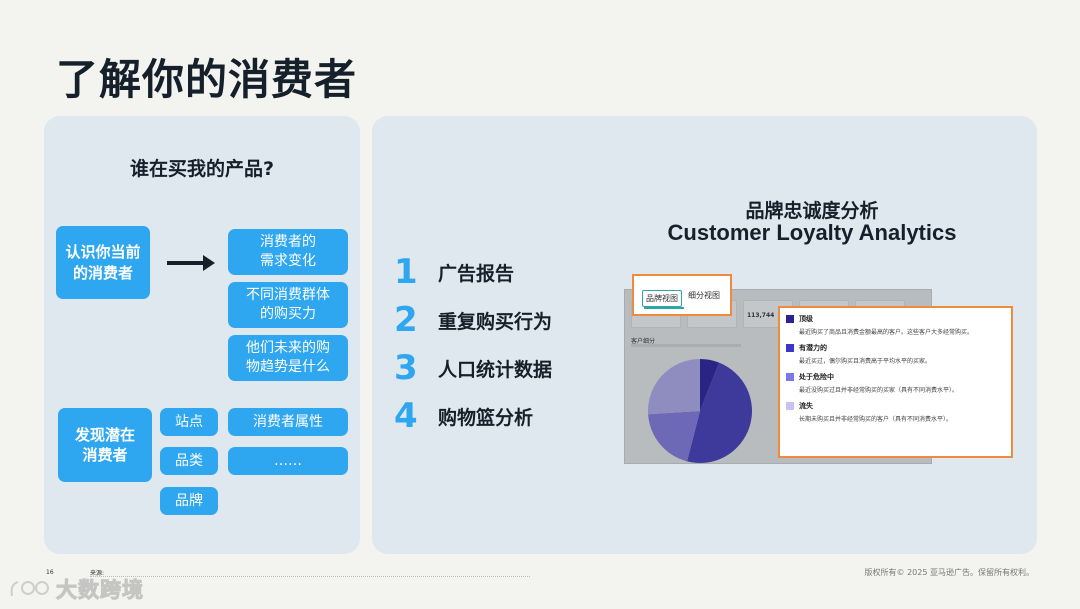 This screenshot has width=1080, height=609. What do you see at coordinates (288, 422) in the screenshot?
I see `consumer-attribute-box: 消费者属性` at bounding box center [288, 422].